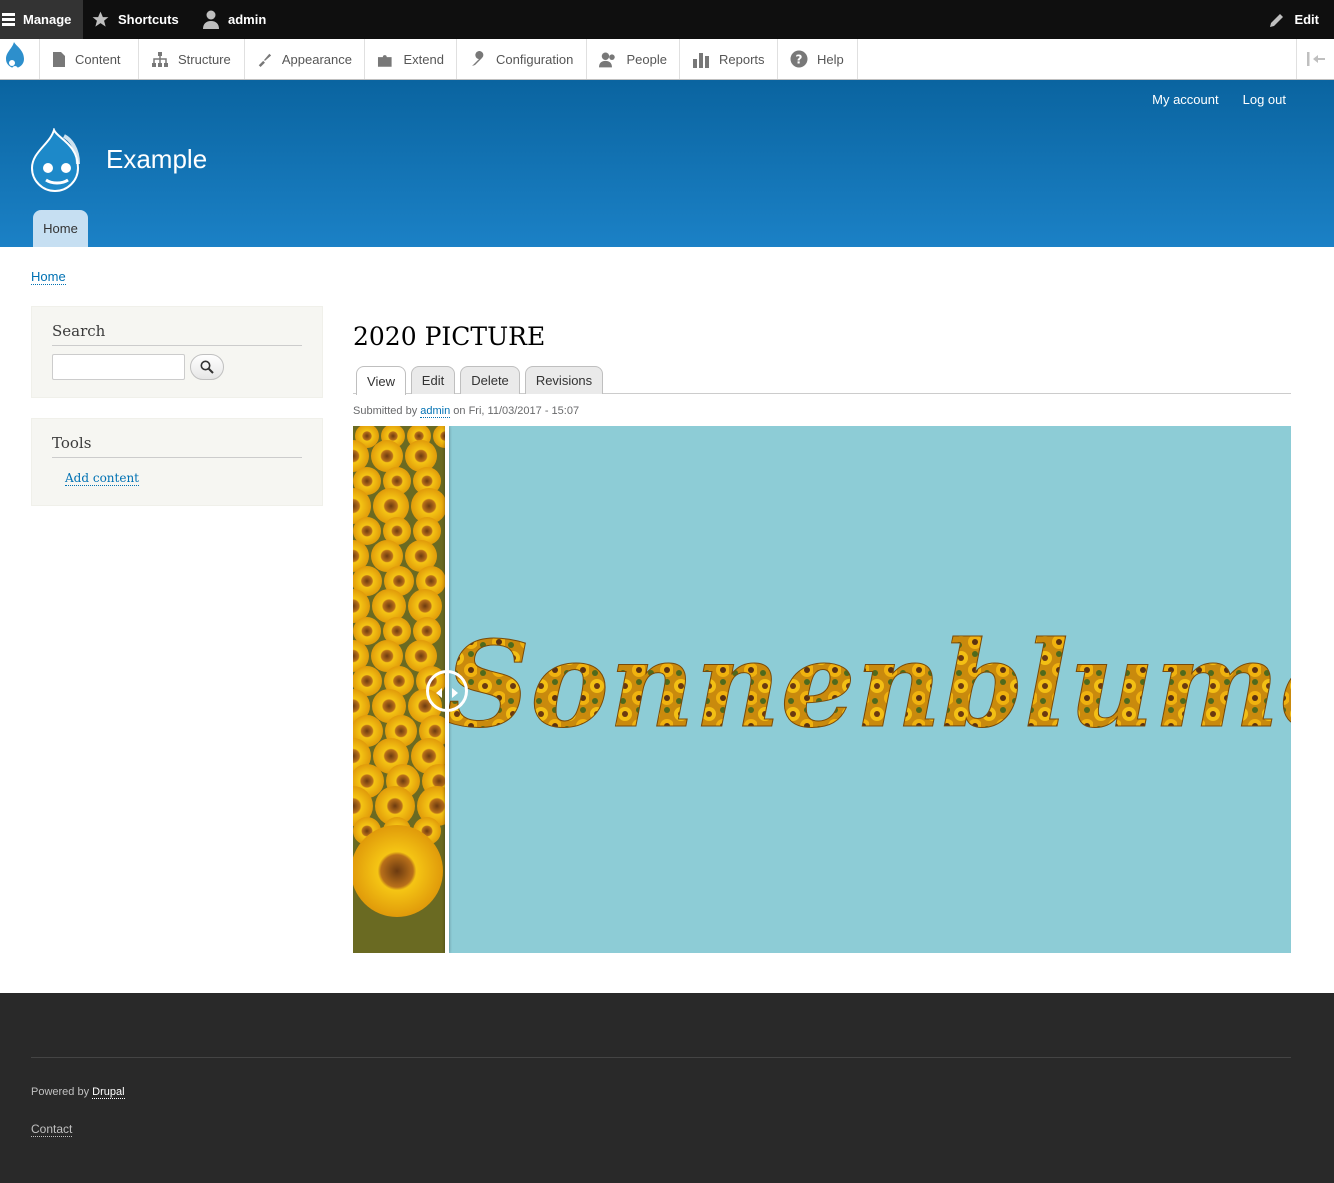 The image size is (1334, 1183). What do you see at coordinates (211, 19) in the screenshot?
I see `user-icon` at bounding box center [211, 19].